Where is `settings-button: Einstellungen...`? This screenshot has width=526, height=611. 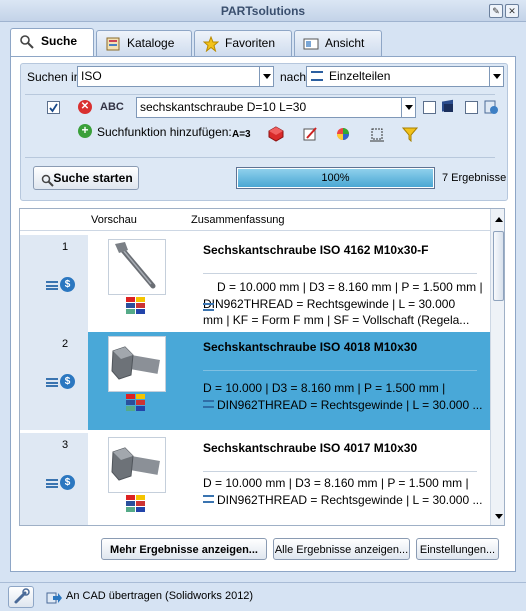
settings-button: Einstellungen... is located at coordinates (457, 549).